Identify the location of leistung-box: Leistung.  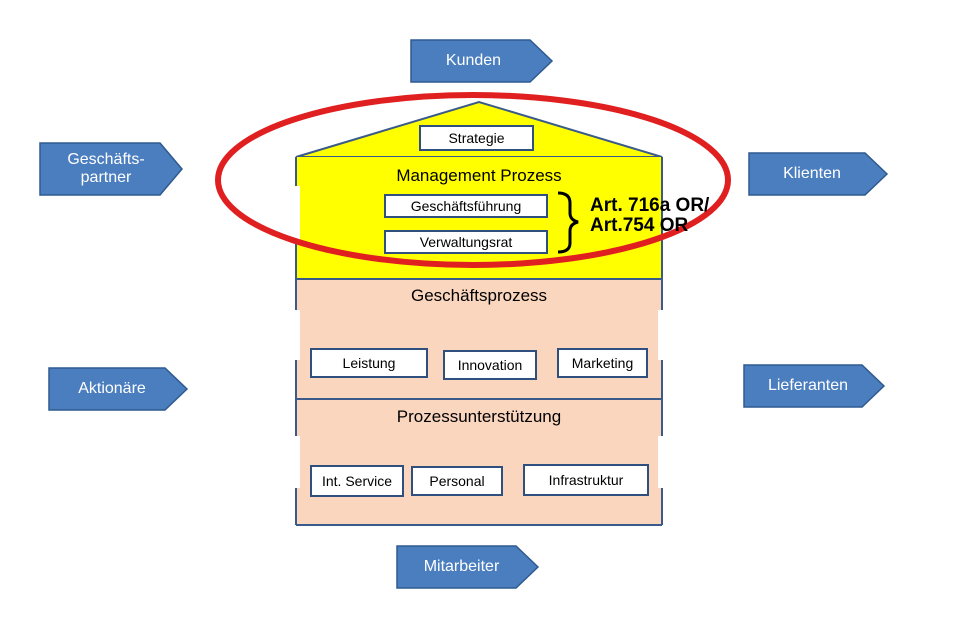
(369, 363).